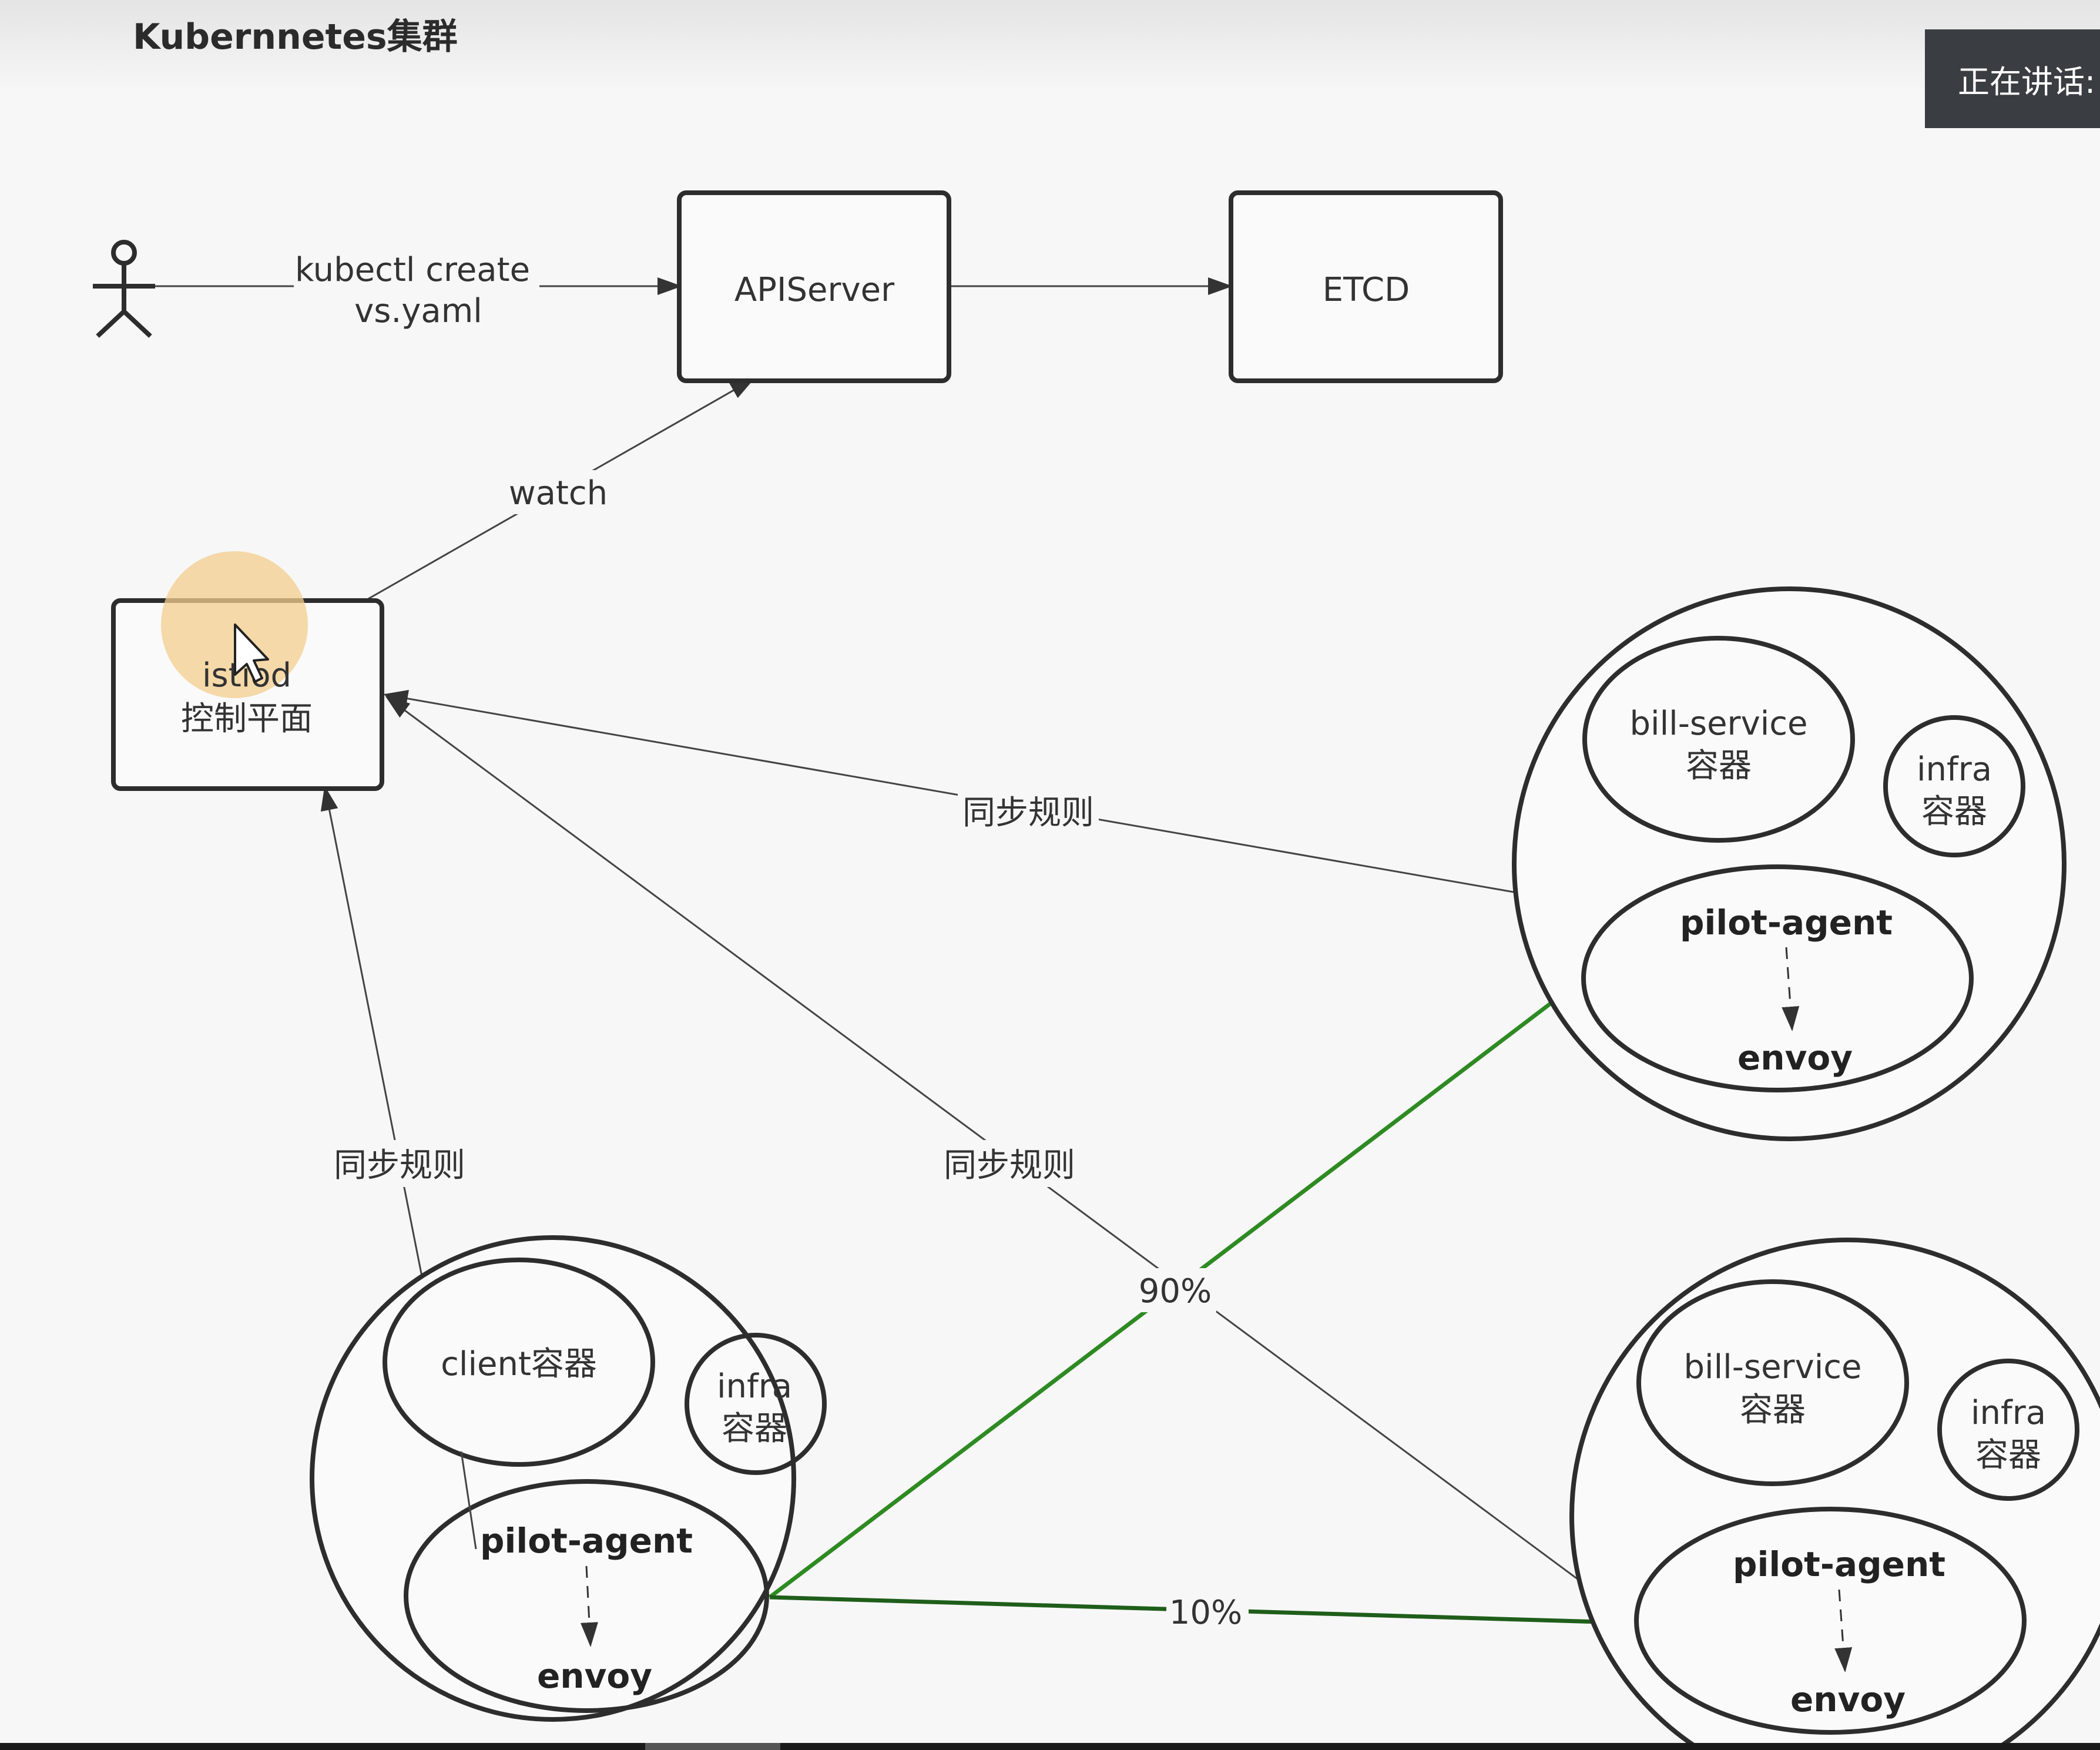 This screenshot has height=1750, width=2100. I want to click on pod-client-boundary, so click(553, 1479).